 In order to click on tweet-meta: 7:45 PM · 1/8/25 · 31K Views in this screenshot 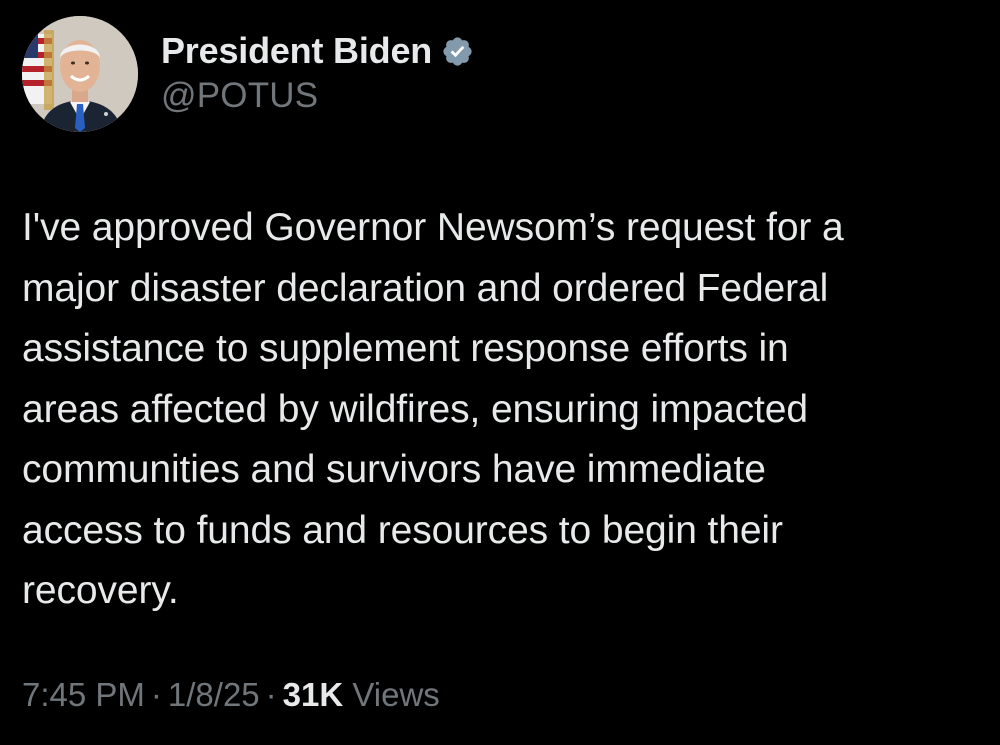, I will do `click(231, 695)`.